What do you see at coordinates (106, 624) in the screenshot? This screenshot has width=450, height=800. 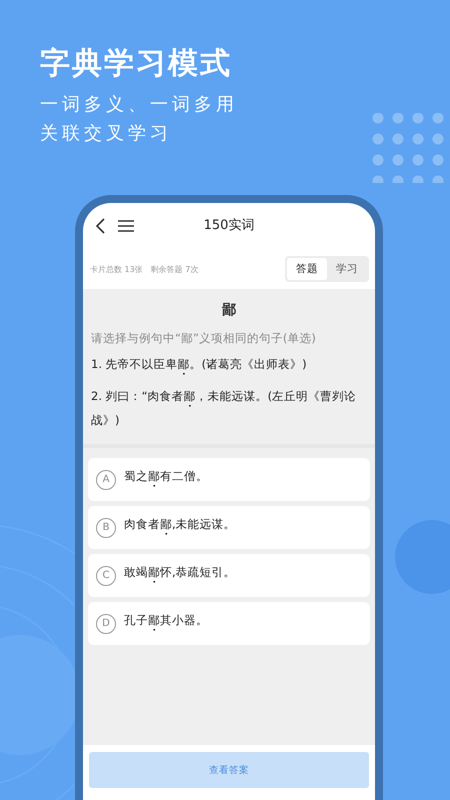 I see `option-letter: D` at bounding box center [106, 624].